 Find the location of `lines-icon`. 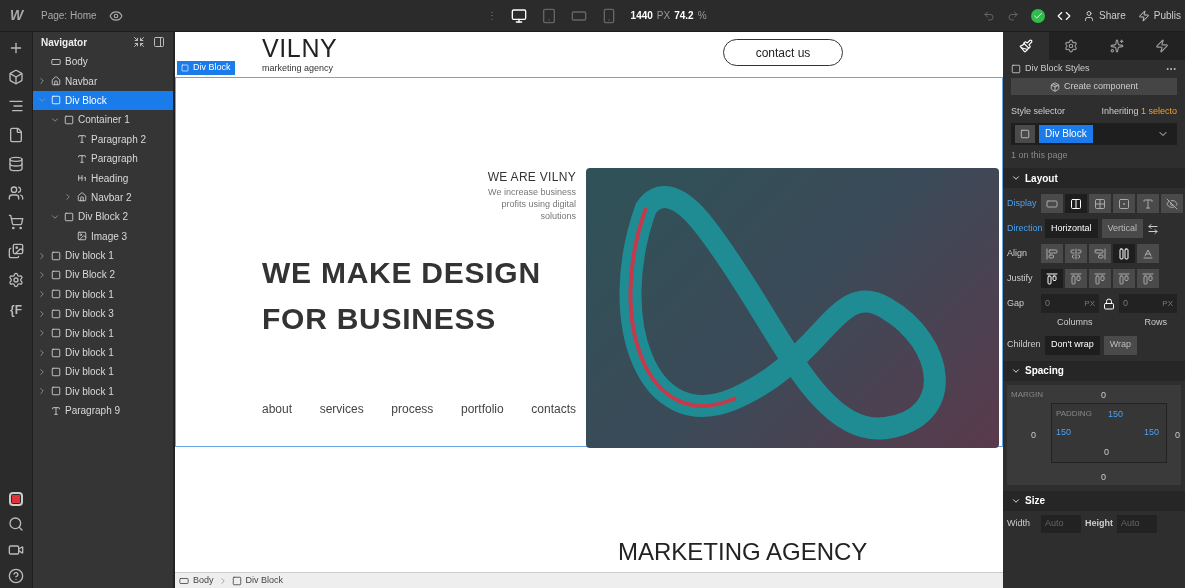

lines-icon is located at coordinates (16, 106).